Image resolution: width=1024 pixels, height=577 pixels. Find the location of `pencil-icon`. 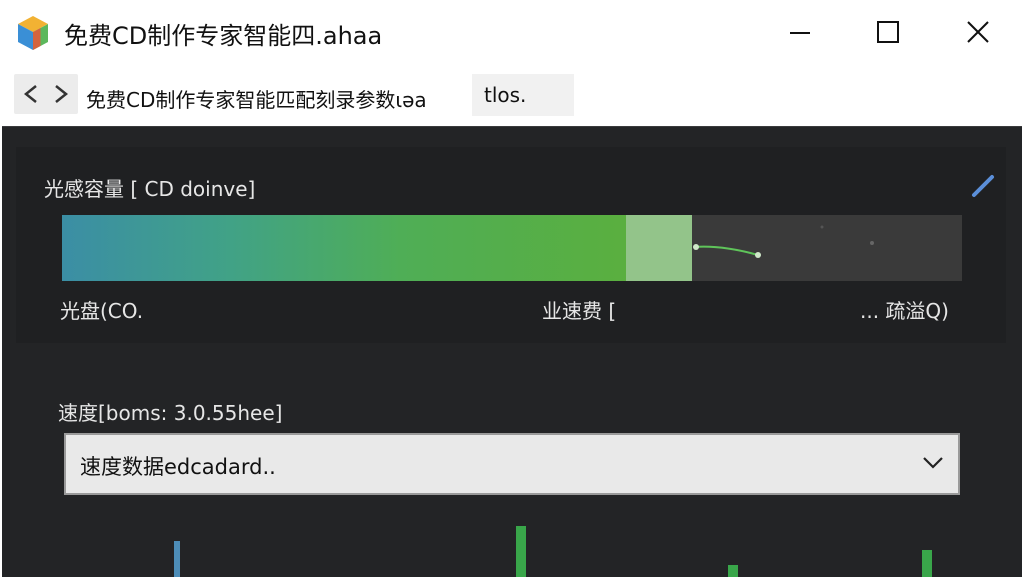

pencil-icon is located at coordinates (983, 186).